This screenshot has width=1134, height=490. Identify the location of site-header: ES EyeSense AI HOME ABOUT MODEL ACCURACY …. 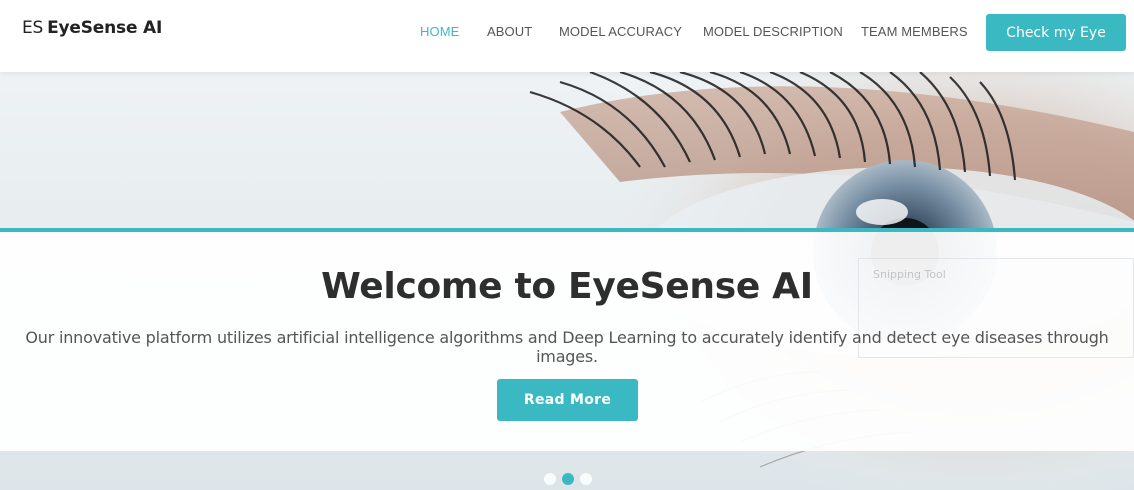
(567, 36).